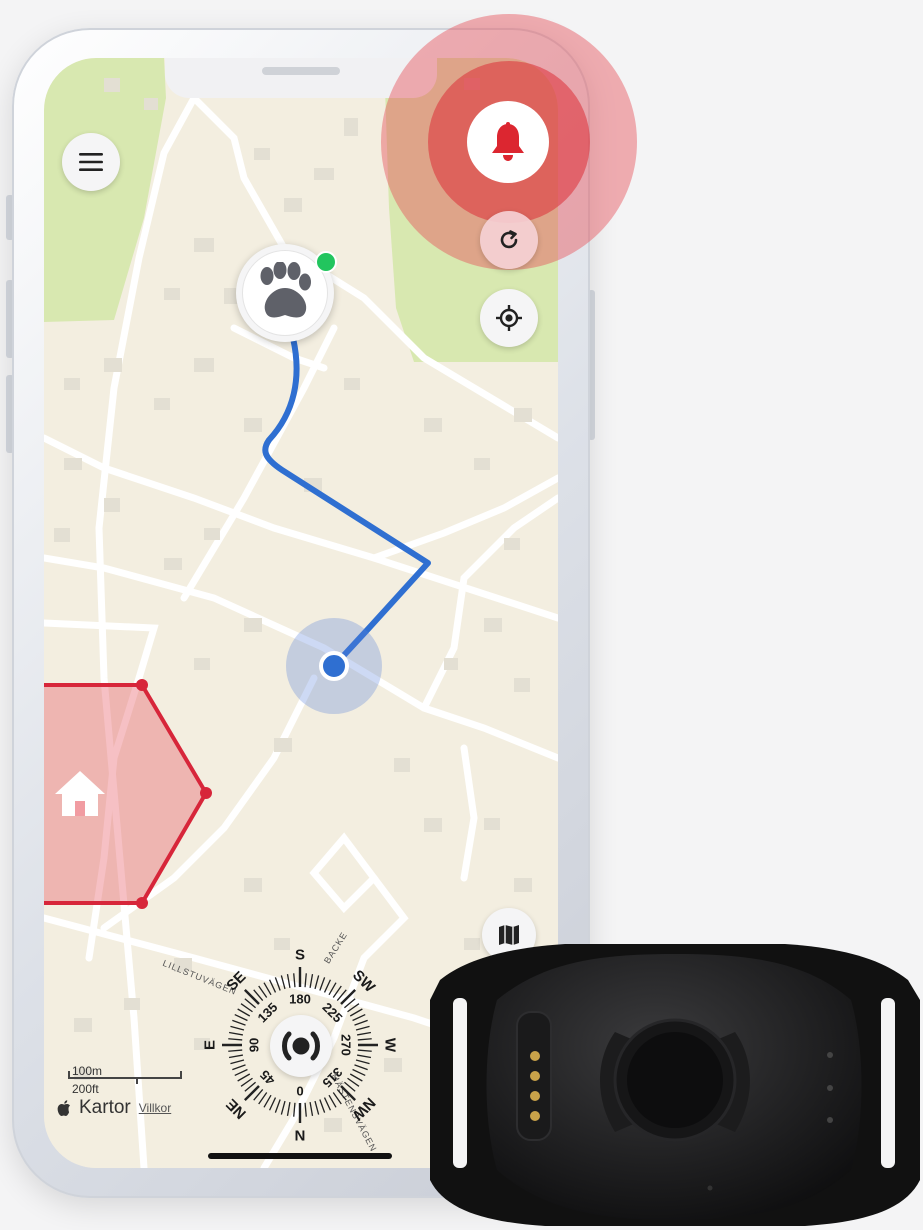 This screenshot has width=923, height=1230. I want to click on menu-button, so click(91, 162).